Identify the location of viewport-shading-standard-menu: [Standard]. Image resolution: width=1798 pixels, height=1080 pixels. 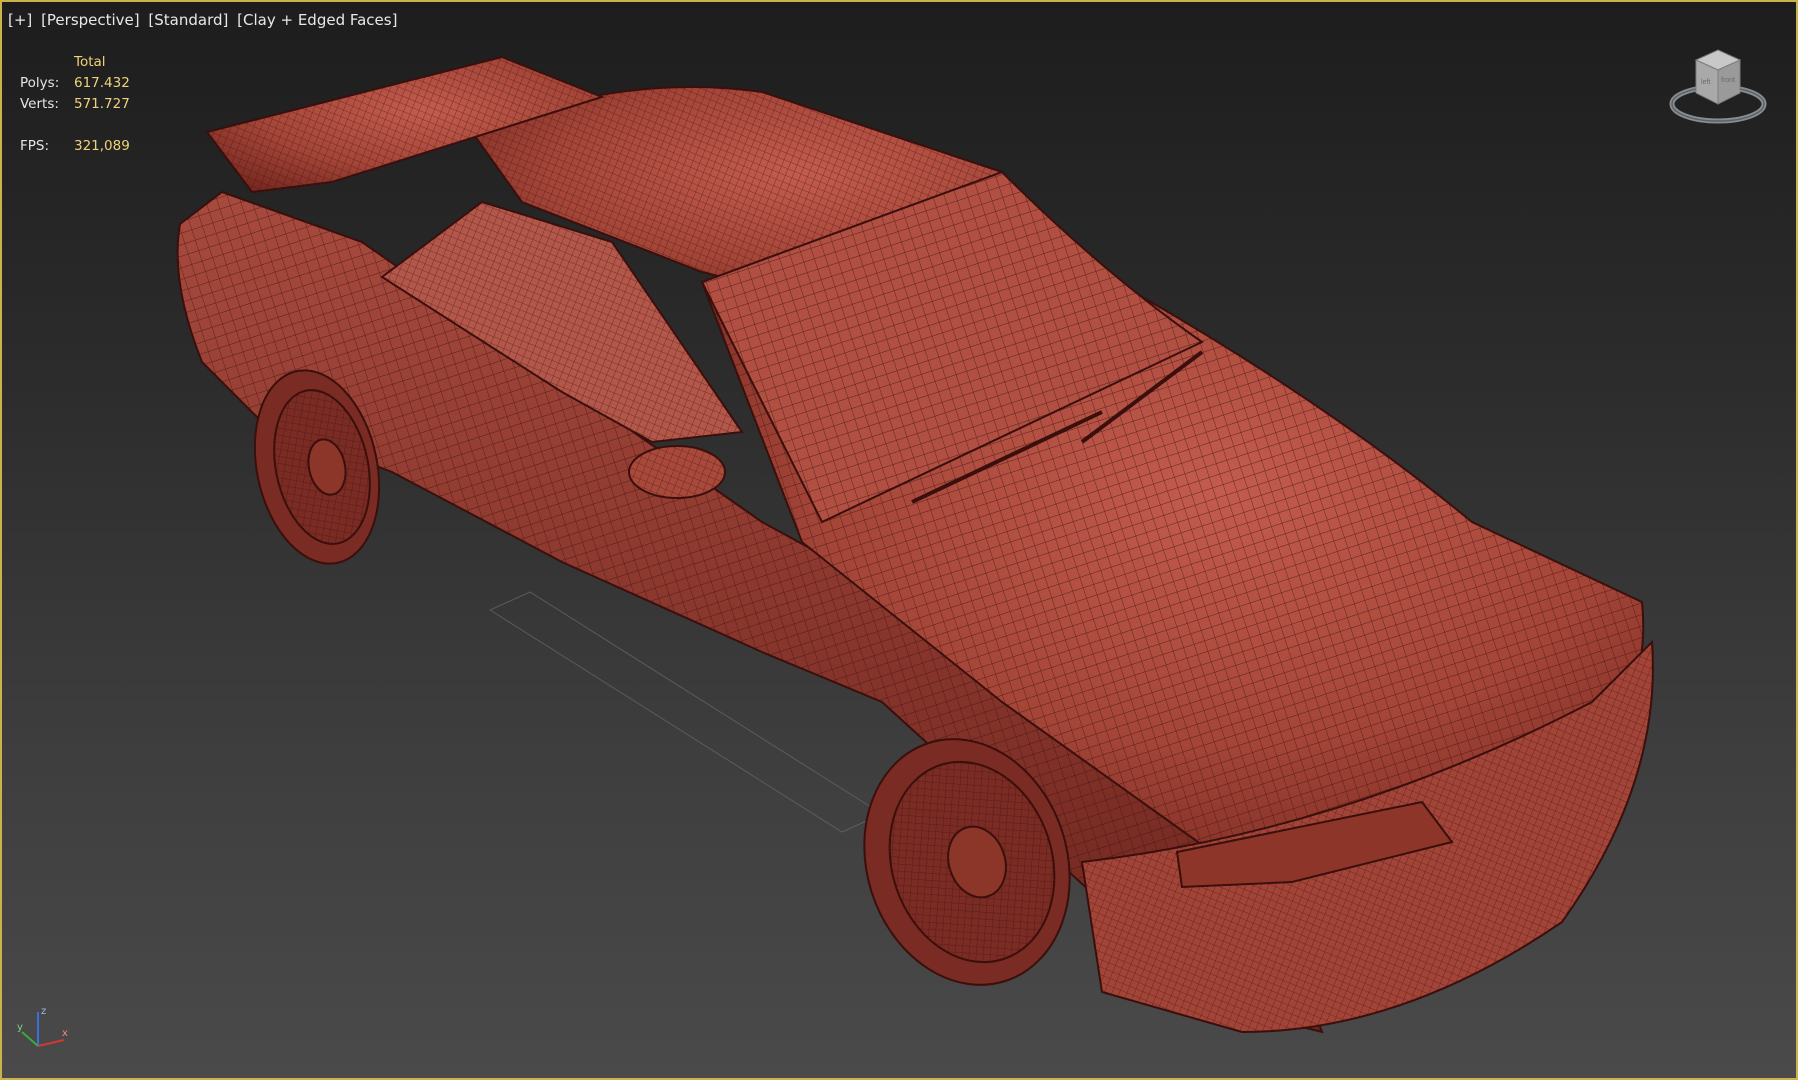
(188, 20).